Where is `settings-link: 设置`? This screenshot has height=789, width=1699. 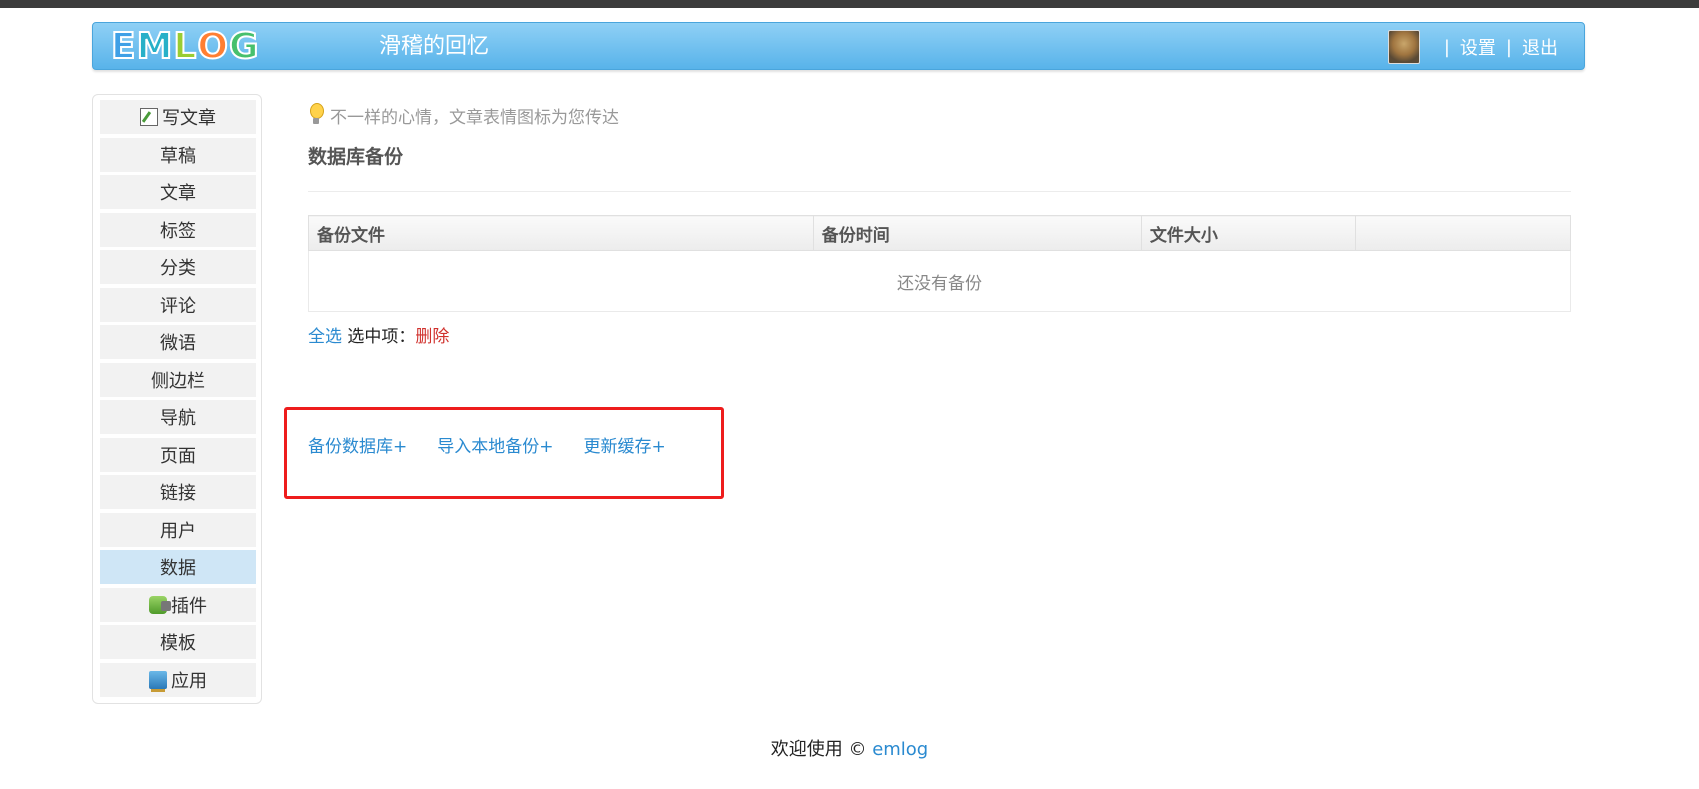 settings-link: 设置 is located at coordinates (1478, 47).